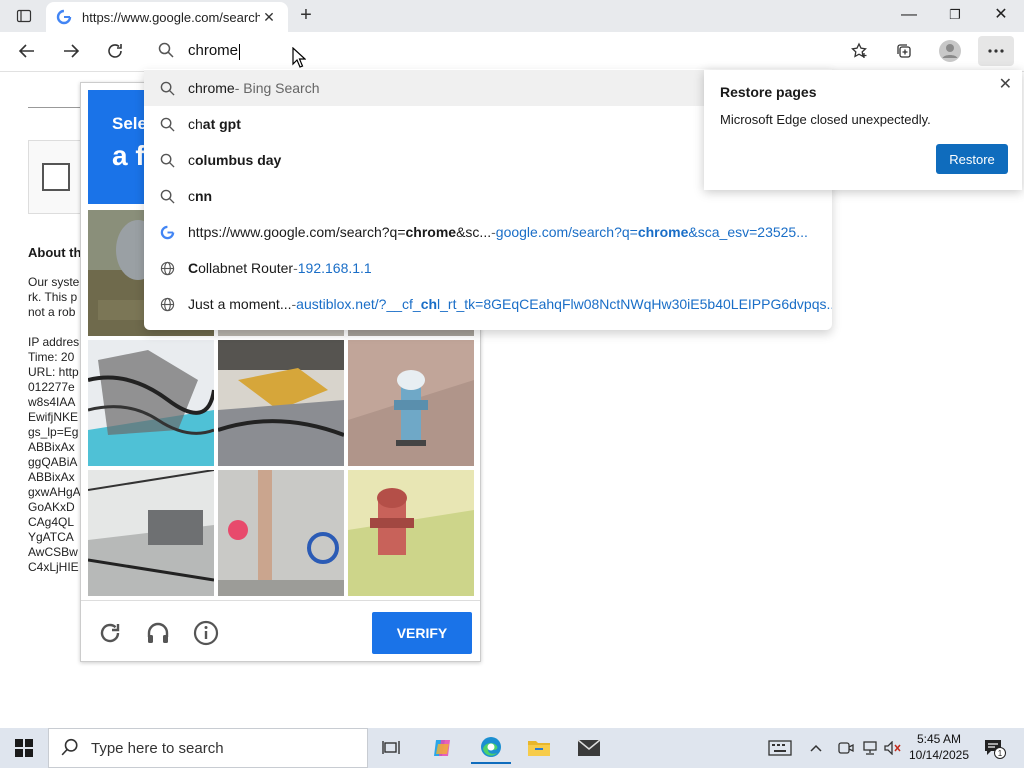 The width and height of the screenshot is (1024, 768). Describe the element at coordinates (54, 252) in the screenshot. I see `about-heading: About th` at that location.